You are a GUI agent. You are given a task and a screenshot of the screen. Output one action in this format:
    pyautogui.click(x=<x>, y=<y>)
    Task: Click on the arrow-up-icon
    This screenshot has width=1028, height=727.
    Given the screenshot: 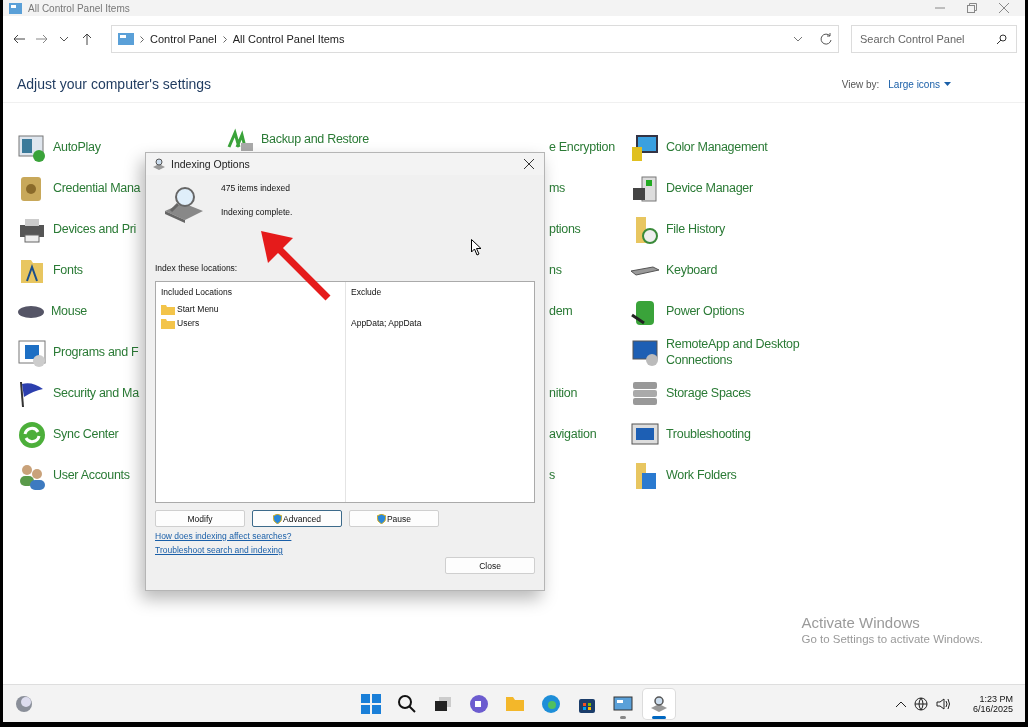 What is the action you would take?
    pyautogui.click(x=86, y=39)
    